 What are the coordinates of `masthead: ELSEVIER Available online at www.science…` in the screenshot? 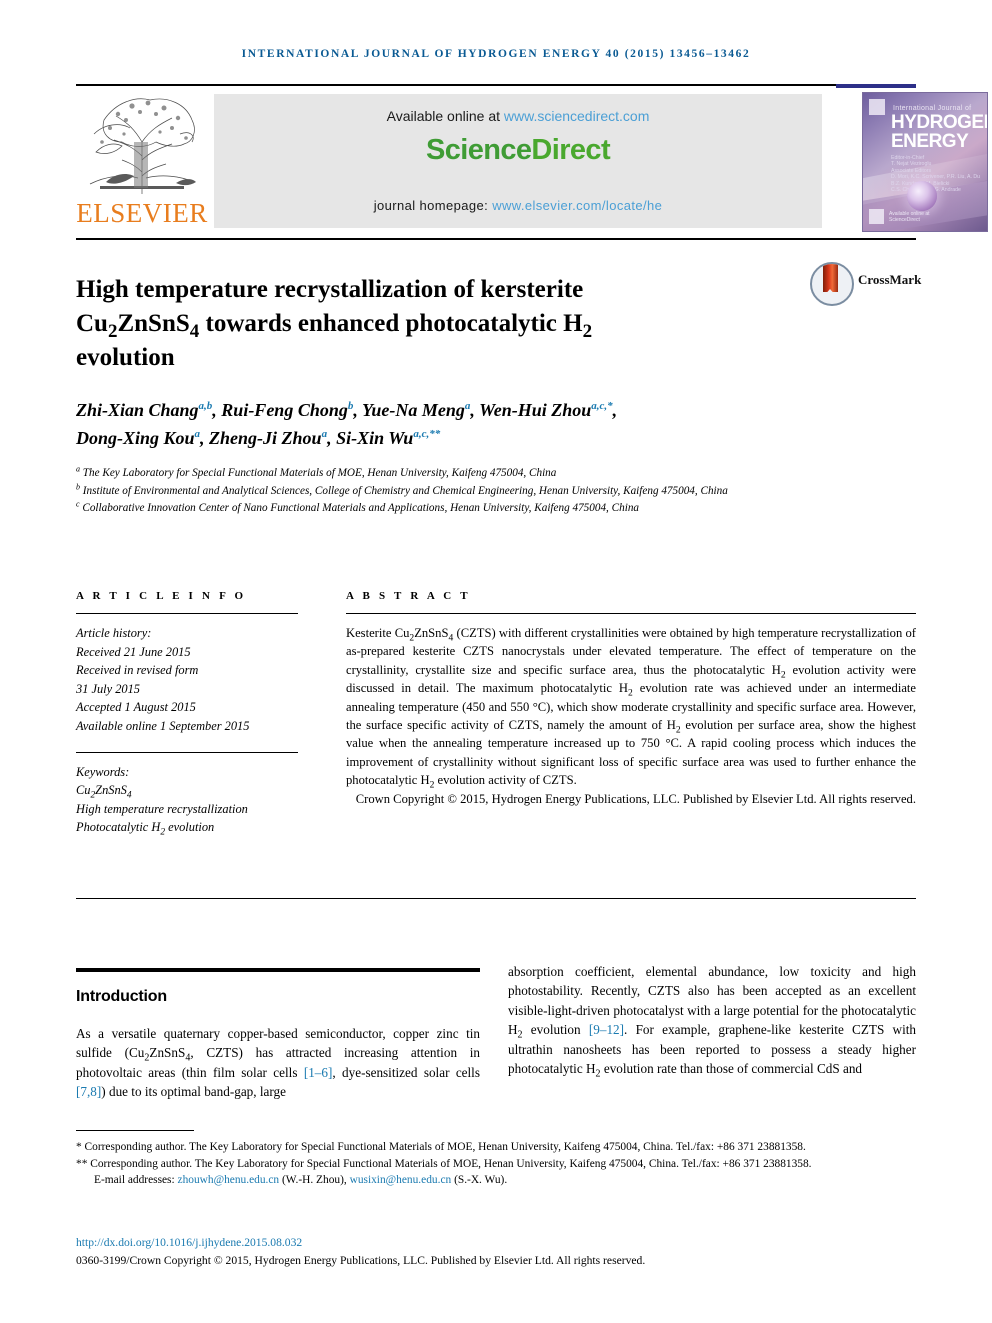 It's located at (532, 161).